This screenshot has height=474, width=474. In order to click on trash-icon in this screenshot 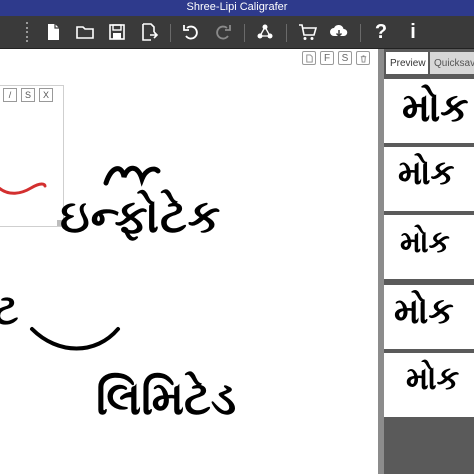, I will do `click(363, 58)`.